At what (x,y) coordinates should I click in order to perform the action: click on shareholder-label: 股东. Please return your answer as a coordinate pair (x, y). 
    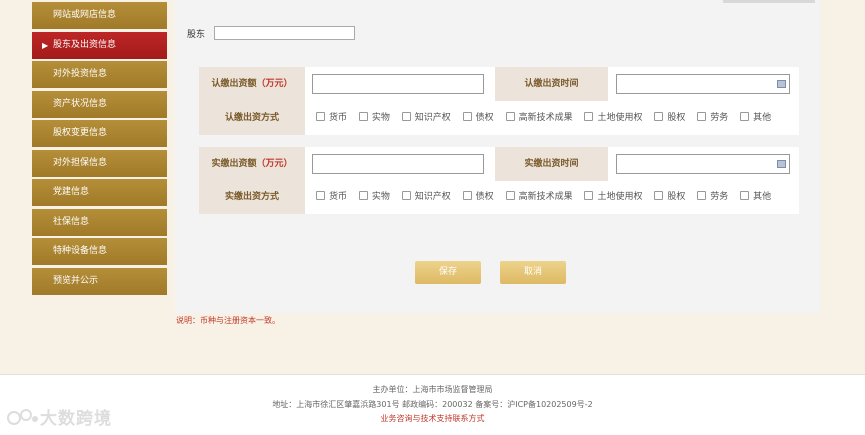
    Looking at the image, I should click on (196, 35).